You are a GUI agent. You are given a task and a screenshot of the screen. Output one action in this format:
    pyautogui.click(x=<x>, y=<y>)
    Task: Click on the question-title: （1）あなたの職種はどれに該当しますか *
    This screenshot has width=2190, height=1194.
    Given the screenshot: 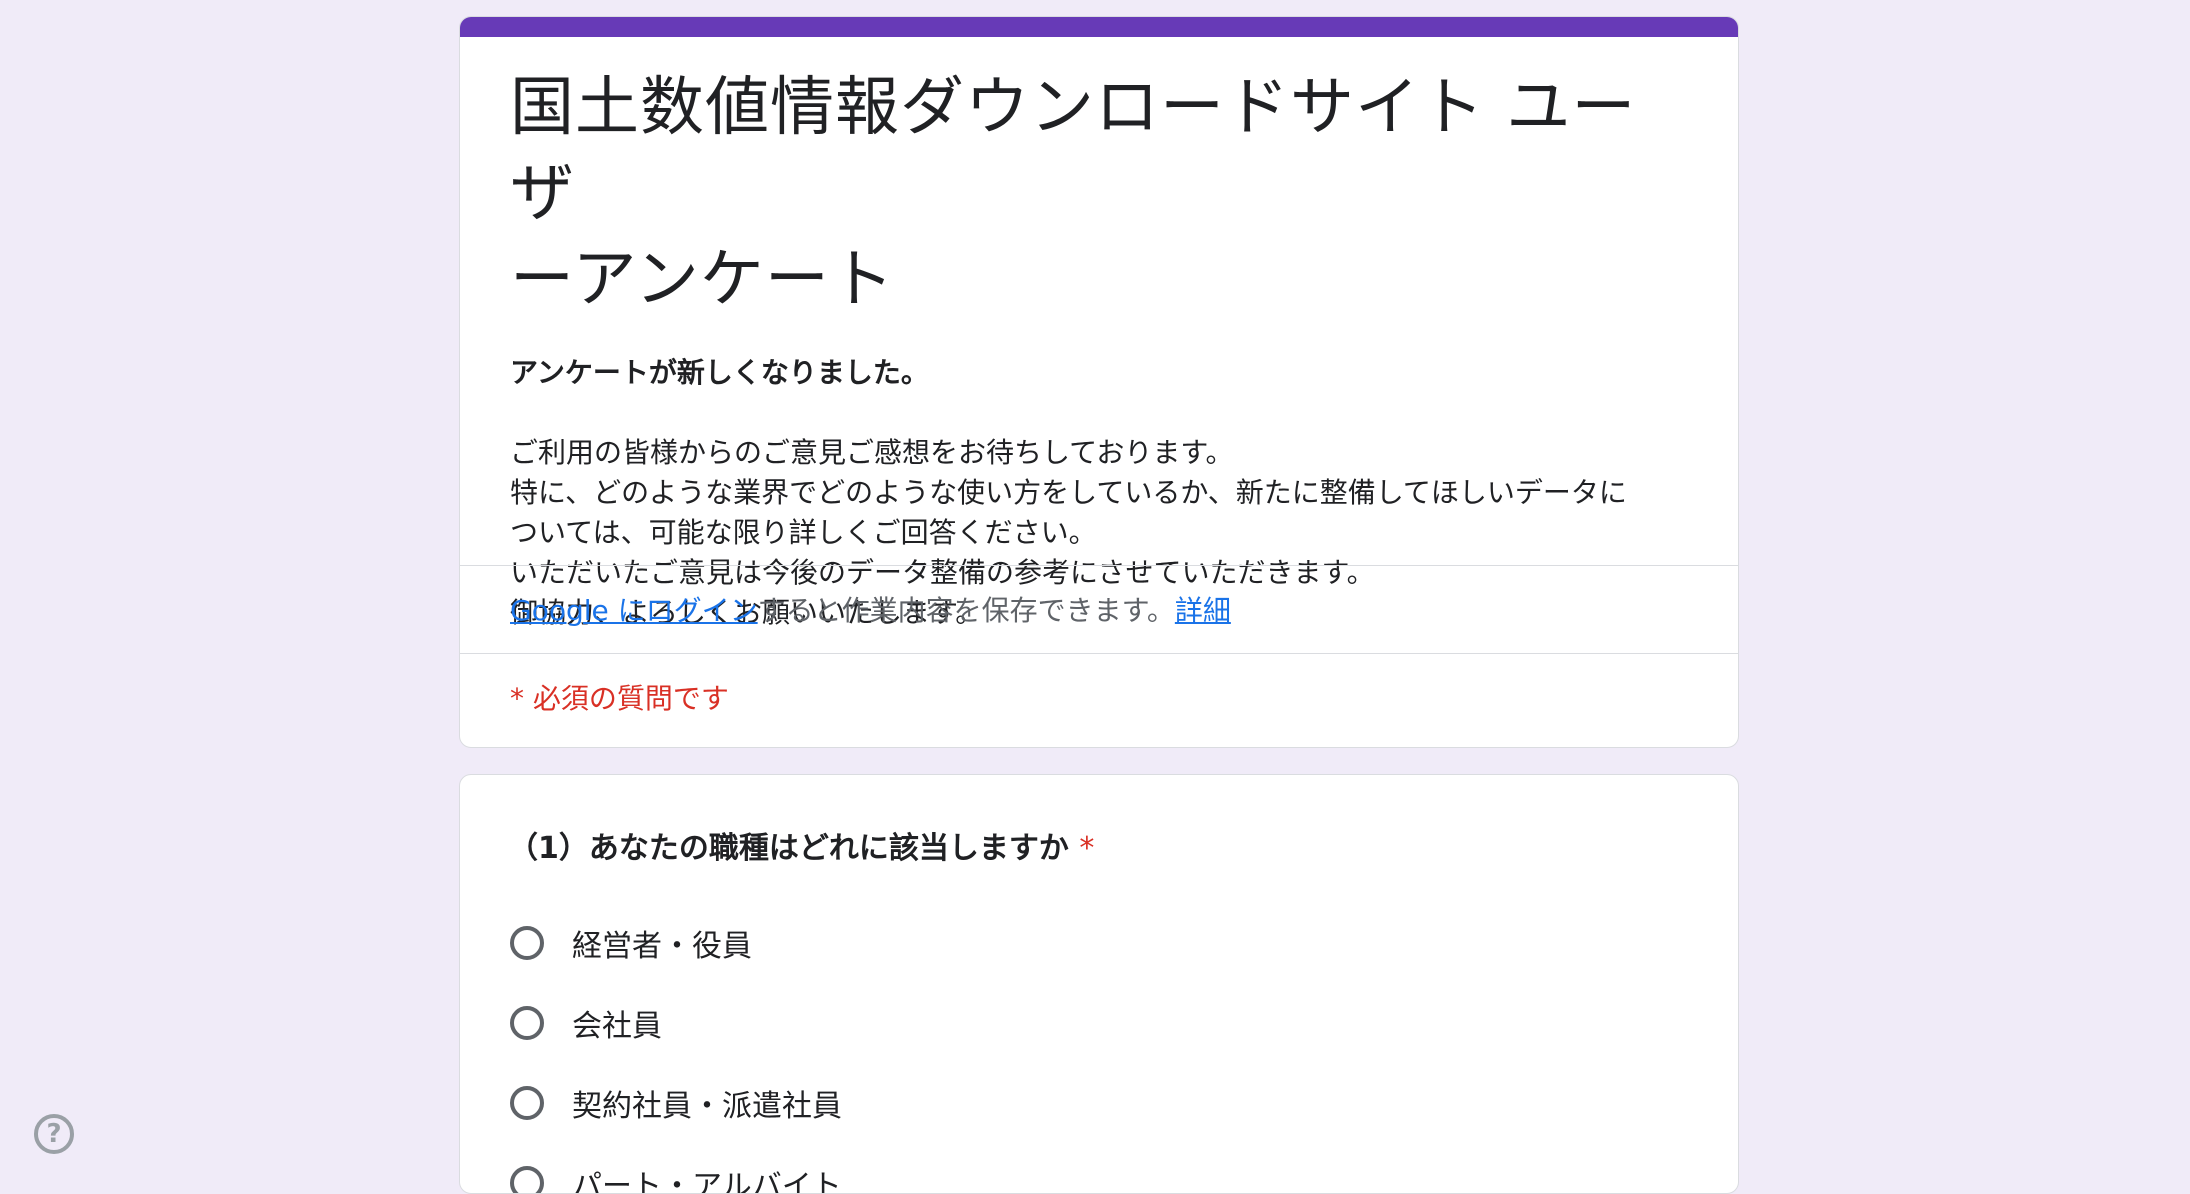 What is the action you would take?
    pyautogui.click(x=801, y=845)
    